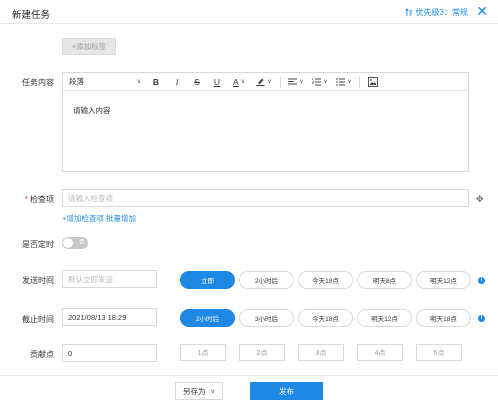  What do you see at coordinates (109, 353) in the screenshot?
I see `points-input: 0` at bounding box center [109, 353].